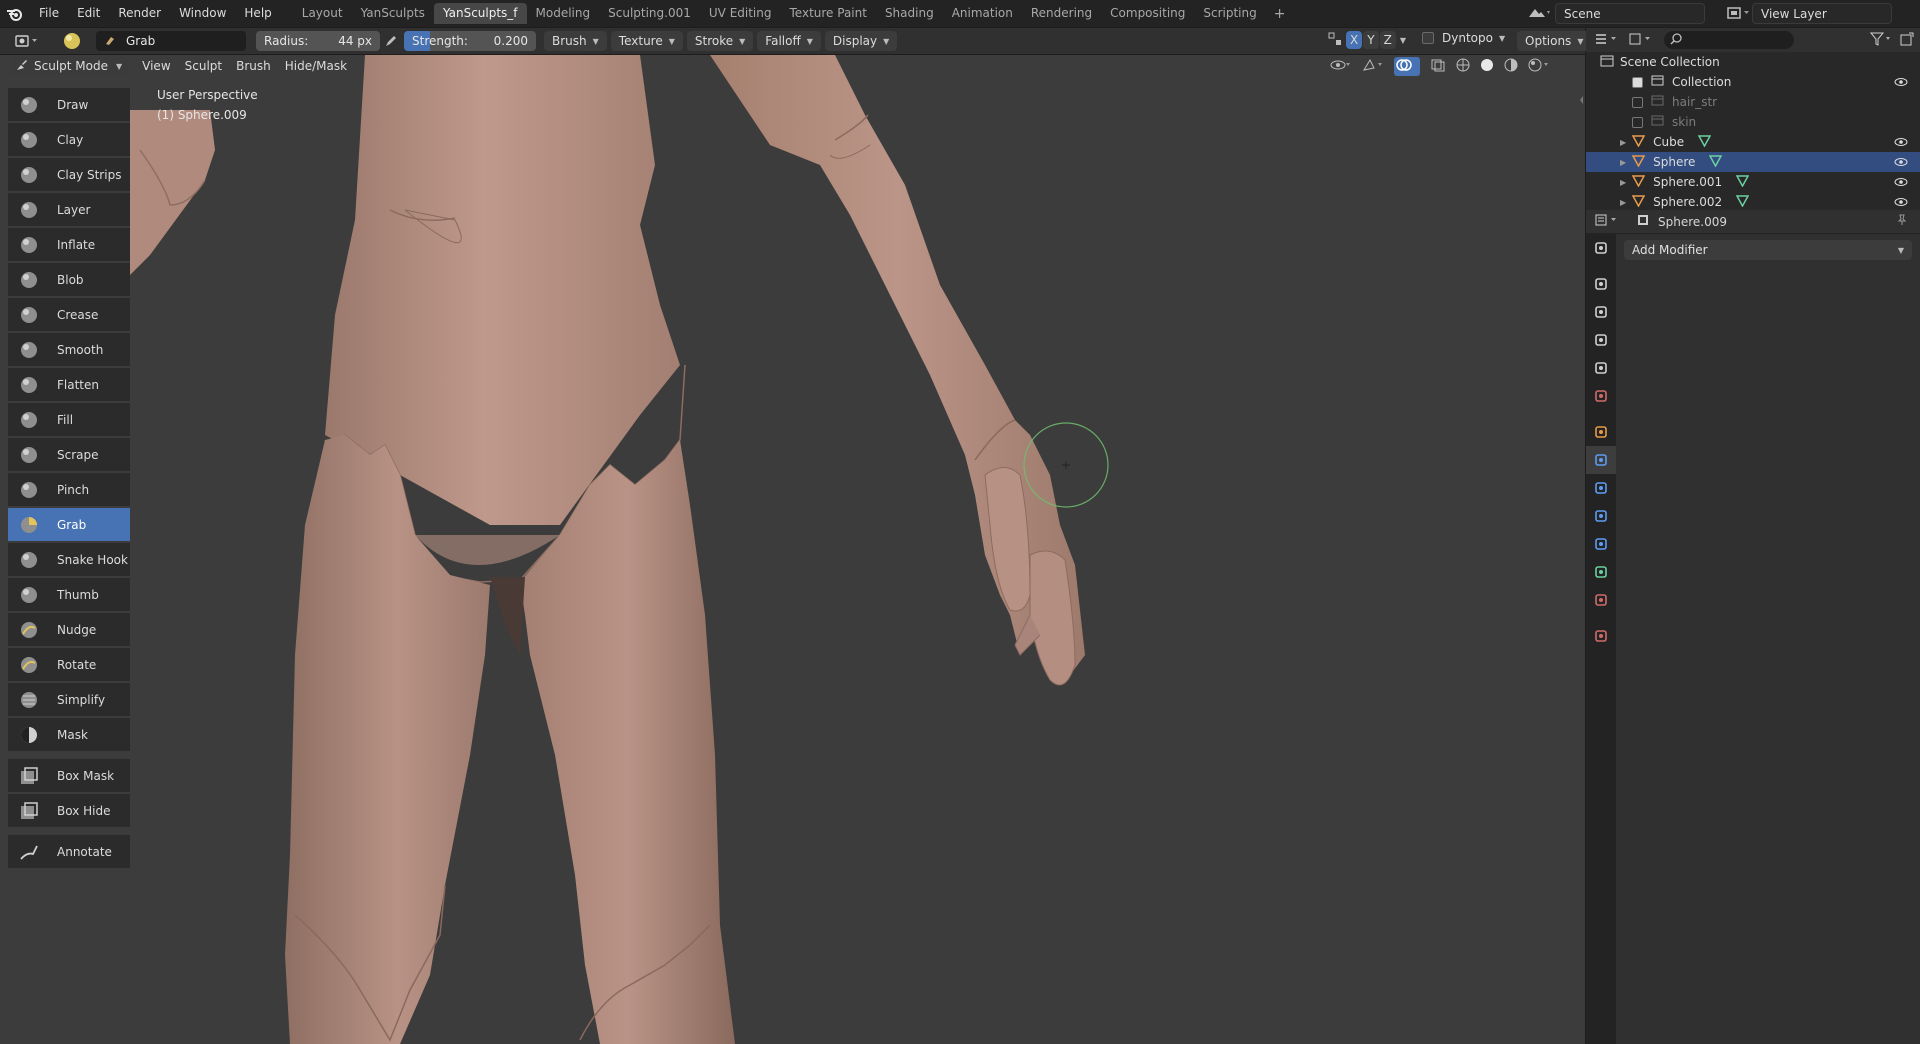 Image resolution: width=1920 pixels, height=1044 pixels. What do you see at coordinates (1467, 38) in the screenshot?
I see `dyntopo-label: Dyntopo` at bounding box center [1467, 38].